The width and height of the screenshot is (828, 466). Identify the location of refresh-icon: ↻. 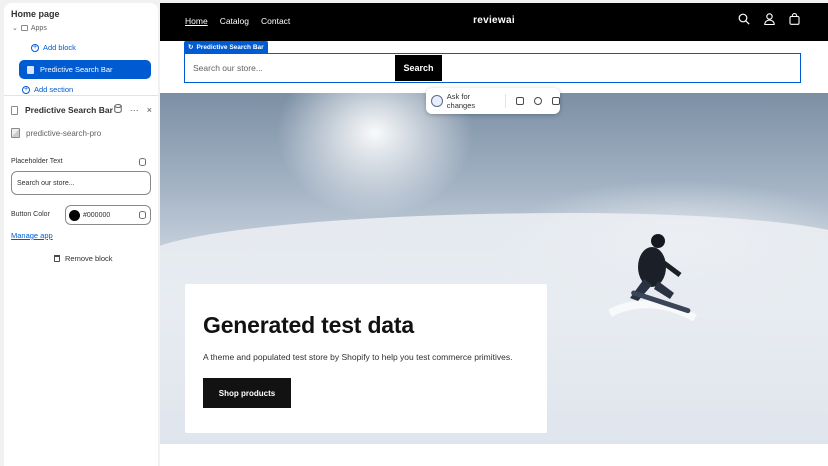
(191, 47).